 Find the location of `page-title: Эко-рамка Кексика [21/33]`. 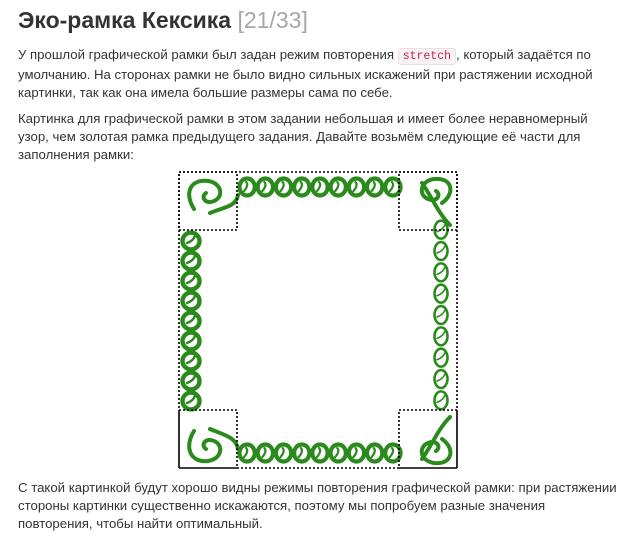

page-title: Эко-рамка Кексика [21/33] is located at coordinates (163, 20).